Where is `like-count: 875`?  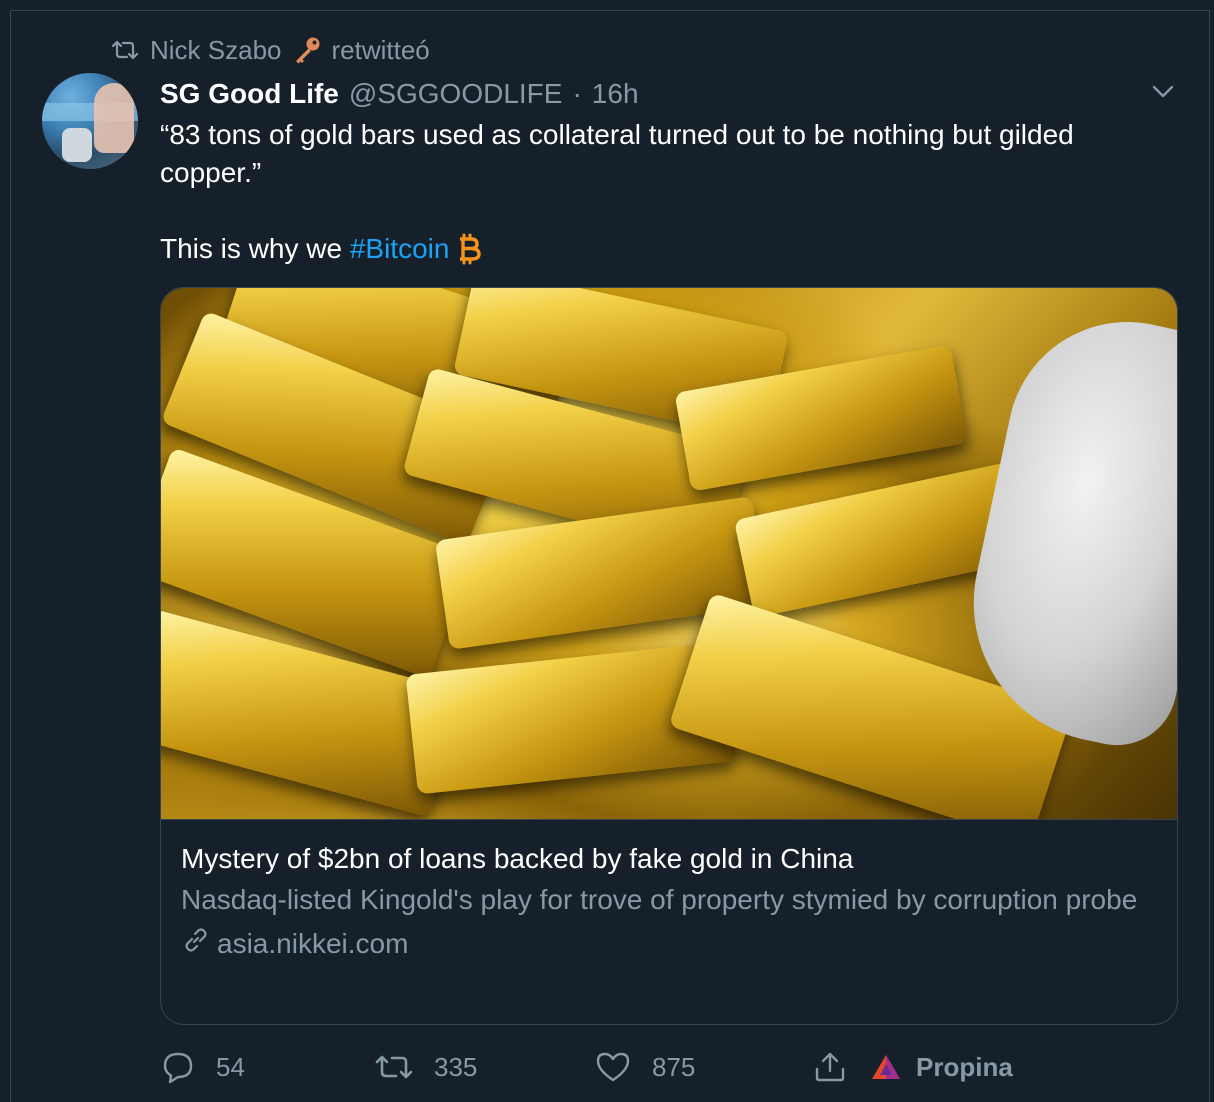
like-count: 875 is located at coordinates (674, 1066).